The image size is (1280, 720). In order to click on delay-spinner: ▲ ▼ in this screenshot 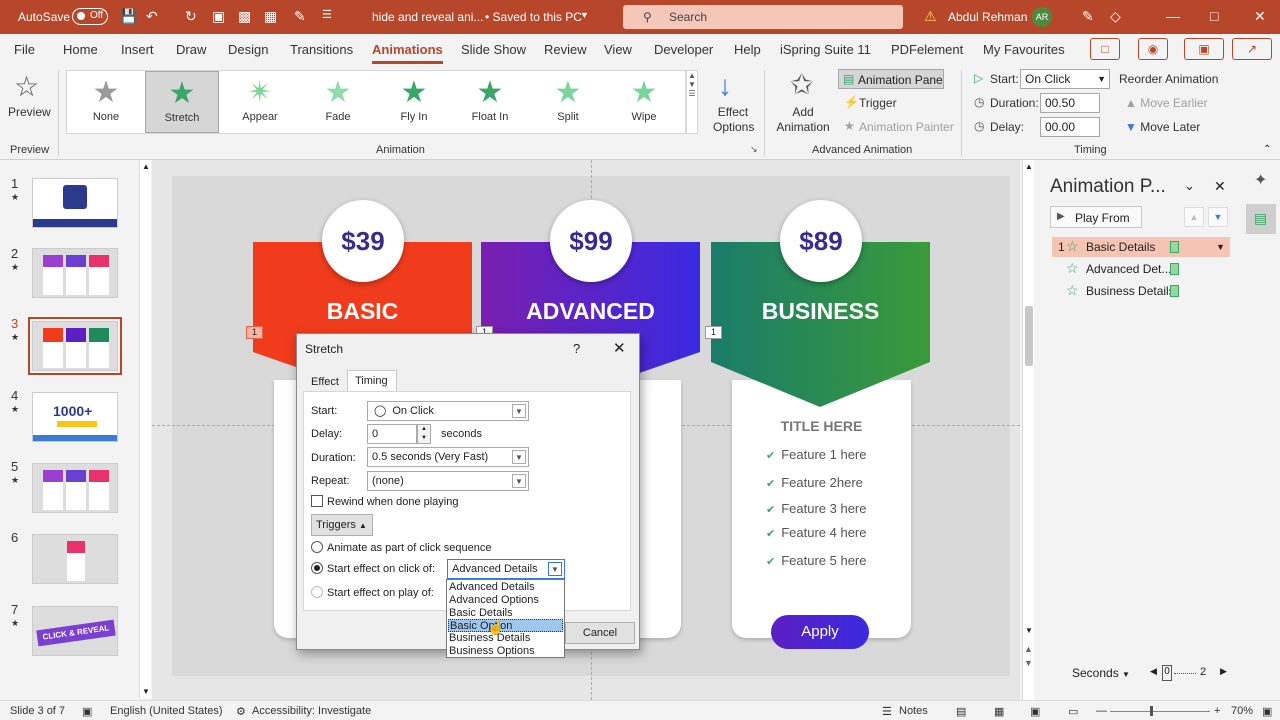, I will do `click(424, 434)`.